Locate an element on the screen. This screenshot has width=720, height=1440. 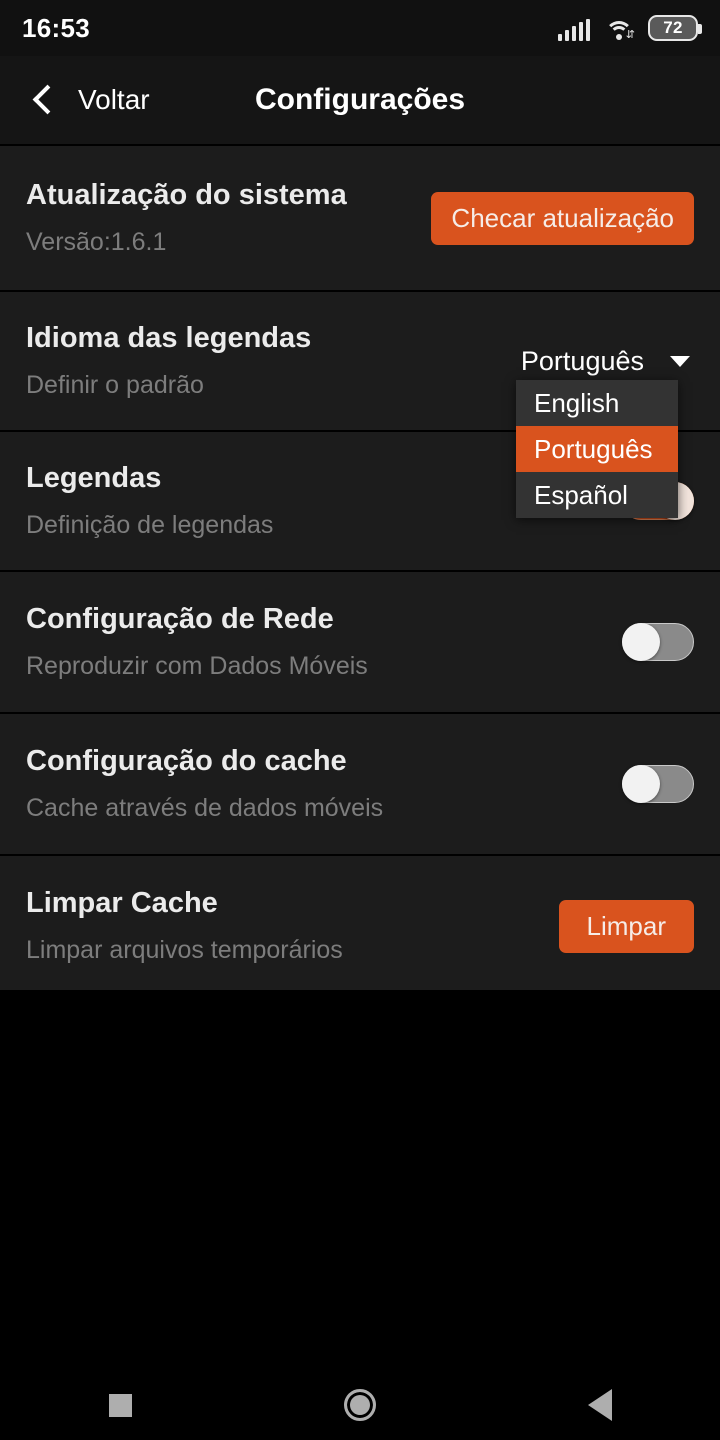
dropdown-option-portugues: Português is located at coordinates (597, 449).